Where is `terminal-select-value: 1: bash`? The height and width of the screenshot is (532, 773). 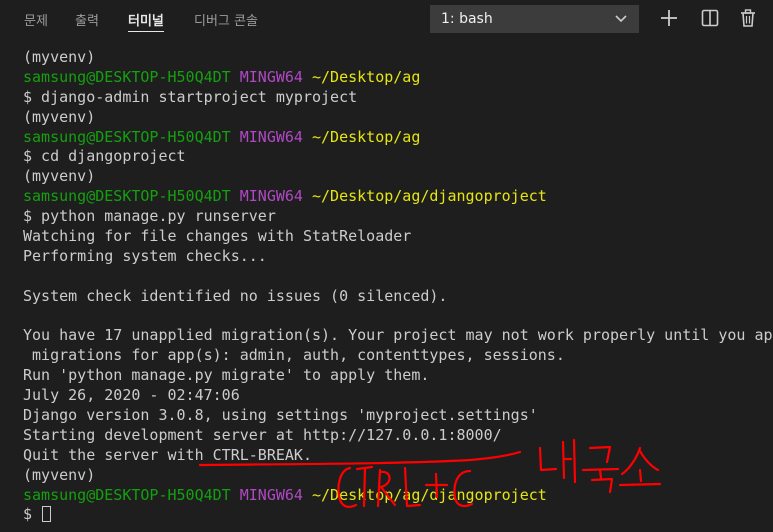
terminal-select-value: 1: bash is located at coordinates (467, 19).